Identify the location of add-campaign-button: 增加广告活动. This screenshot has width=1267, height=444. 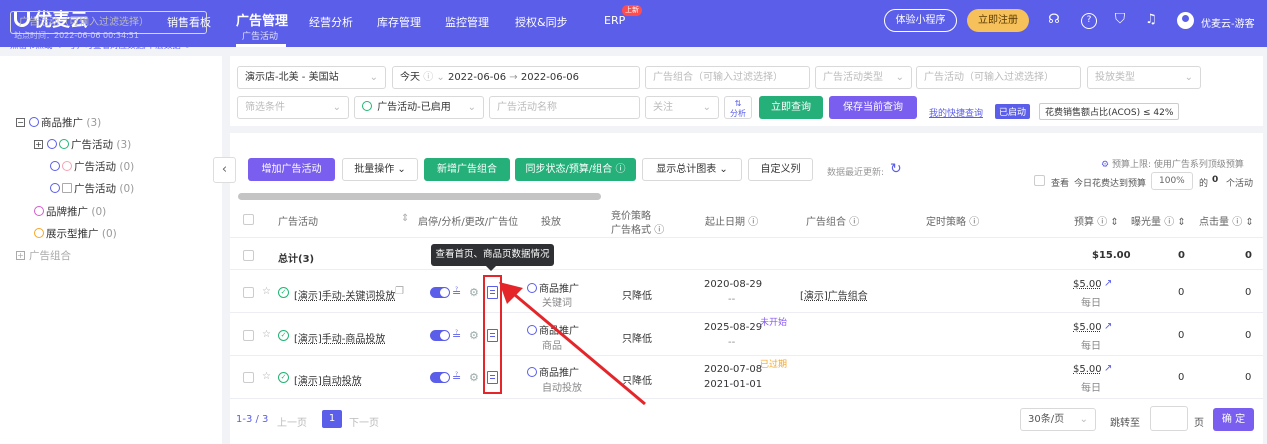
(291, 169).